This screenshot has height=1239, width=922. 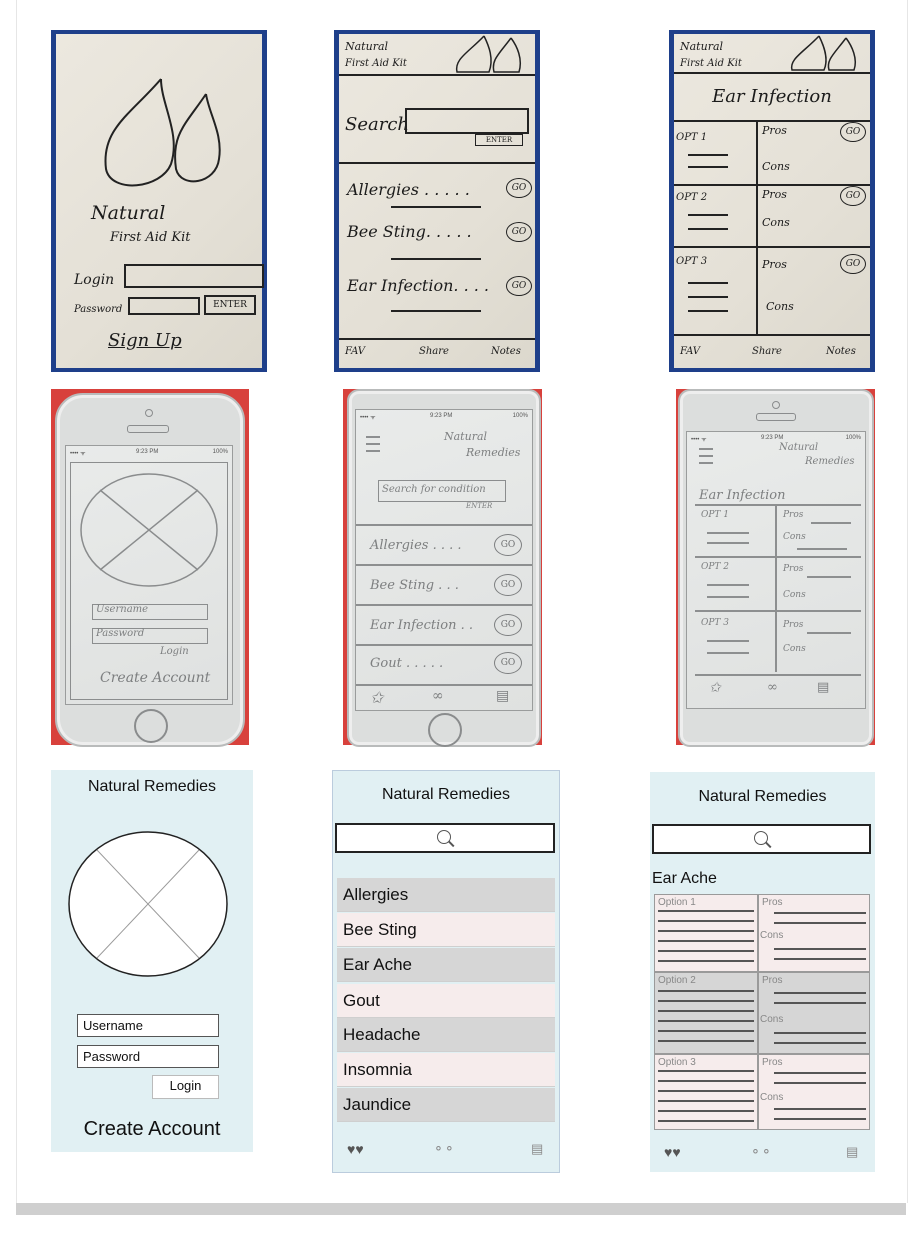 I want to click on list-item: Gout, so click(x=446, y=1001).